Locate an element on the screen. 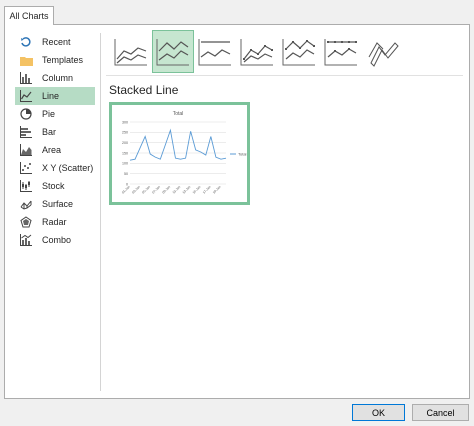  column-chart-icon is located at coordinates (26, 78).